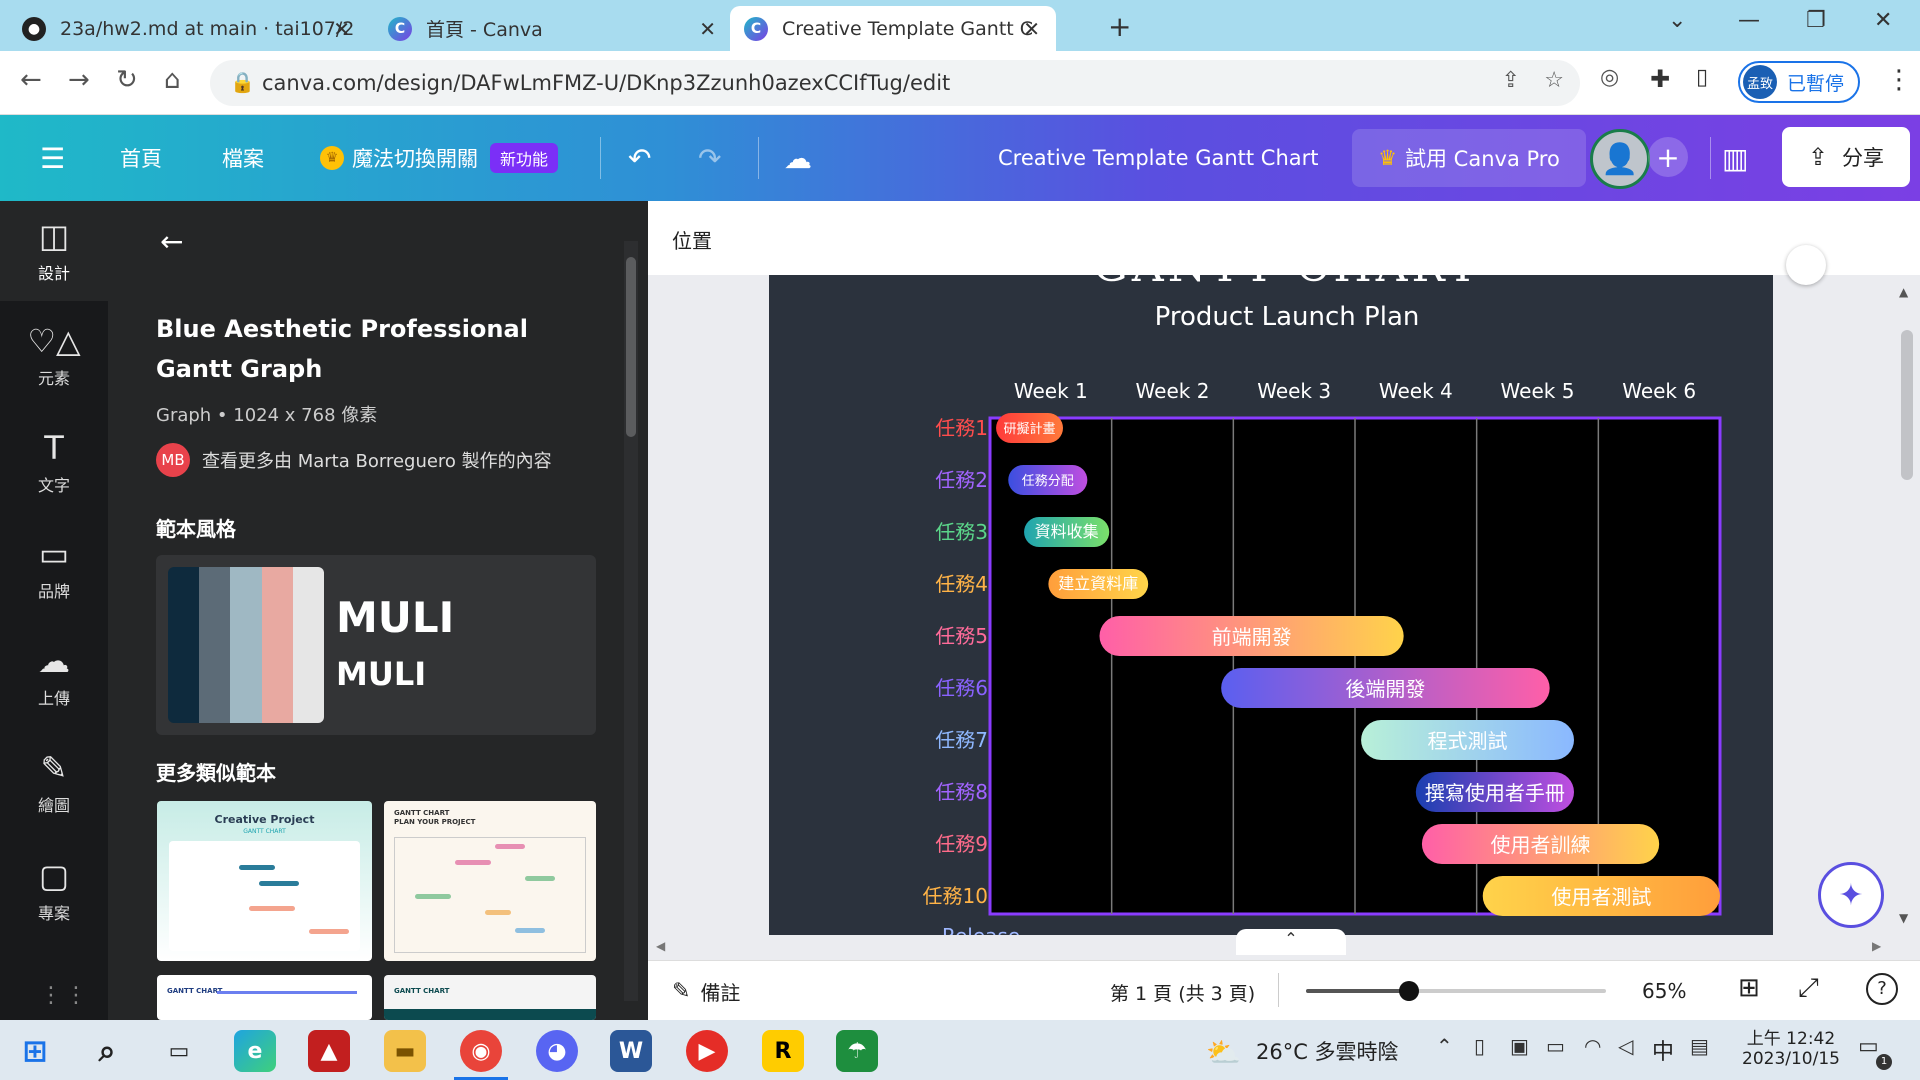  What do you see at coordinates (1625, 1046) in the screenshot?
I see `volume-icon: ◁` at bounding box center [1625, 1046].